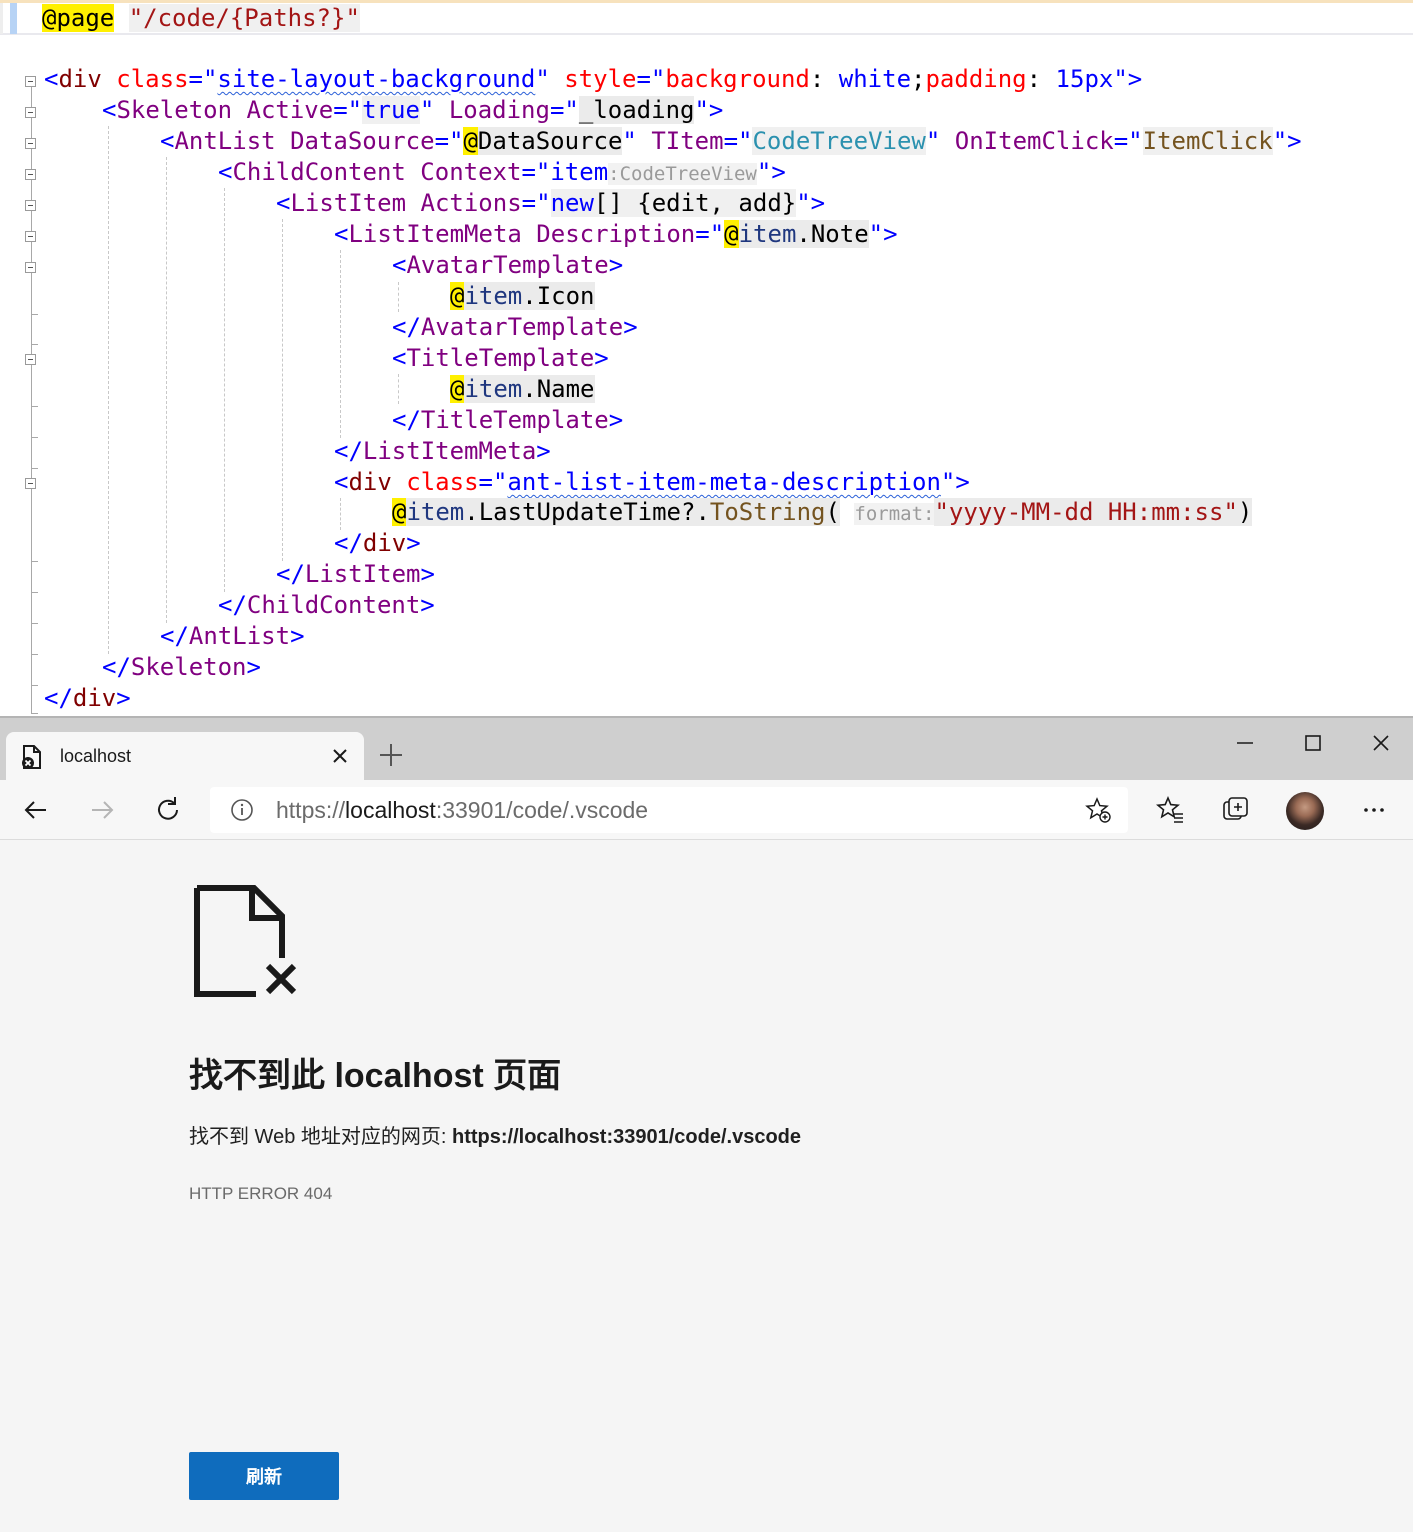  I want to click on attribute-name: TItem, so click(687, 141).